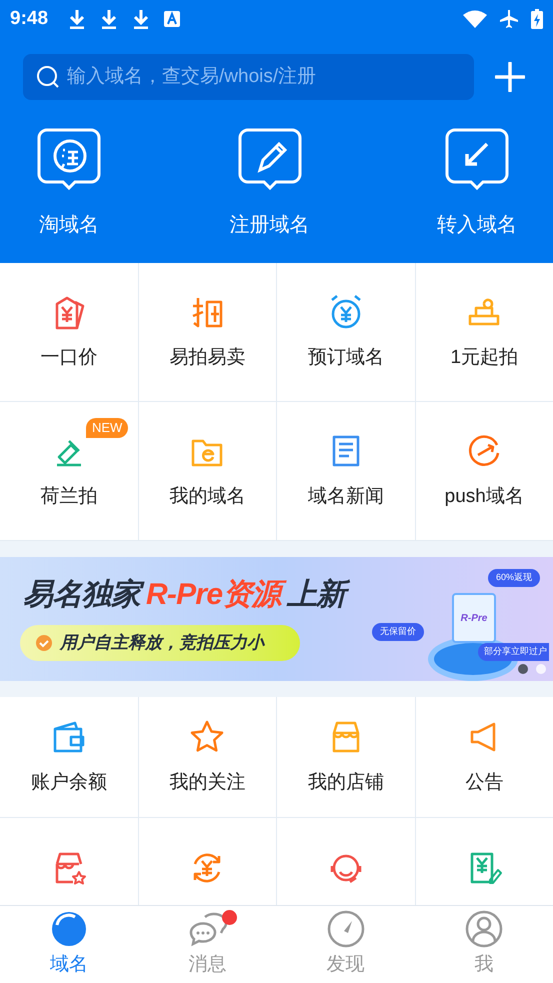 This screenshot has height=983, width=553. Describe the element at coordinates (514, 577) in the screenshot. I see `banner-tag: 60%返现` at that location.